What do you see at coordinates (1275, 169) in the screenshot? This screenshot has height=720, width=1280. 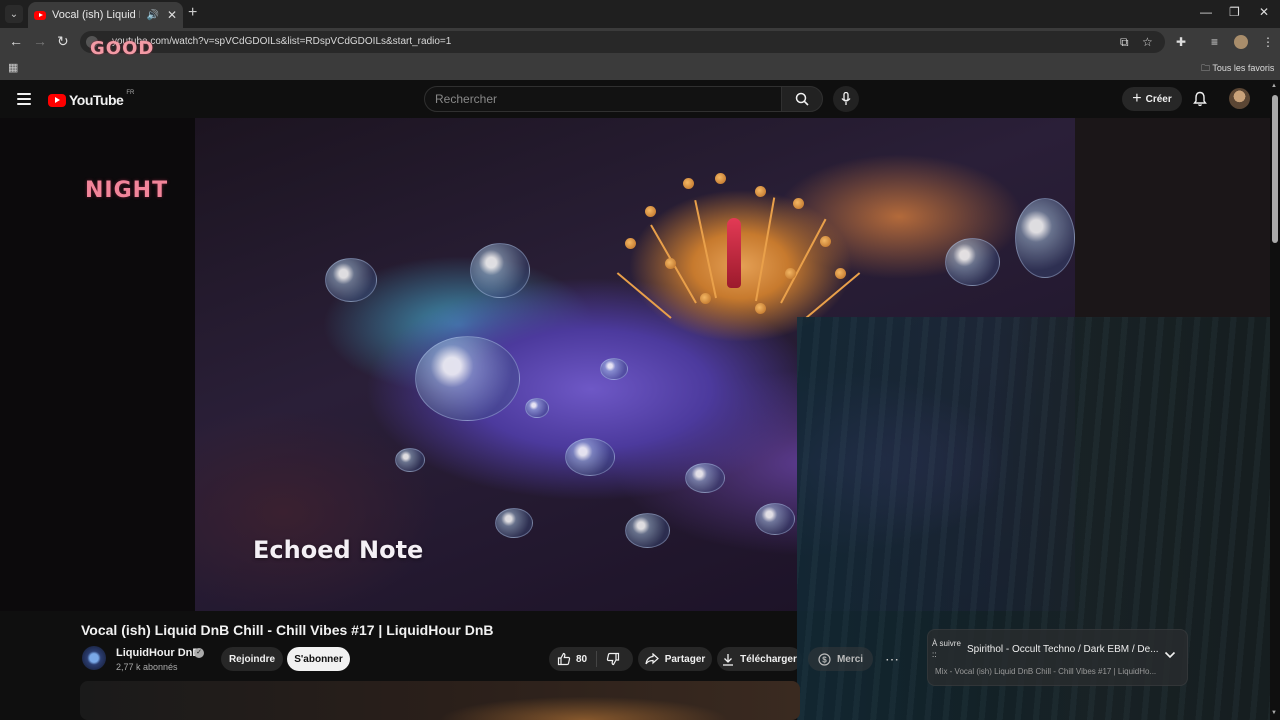 I see `scrollbar-thumb` at bounding box center [1275, 169].